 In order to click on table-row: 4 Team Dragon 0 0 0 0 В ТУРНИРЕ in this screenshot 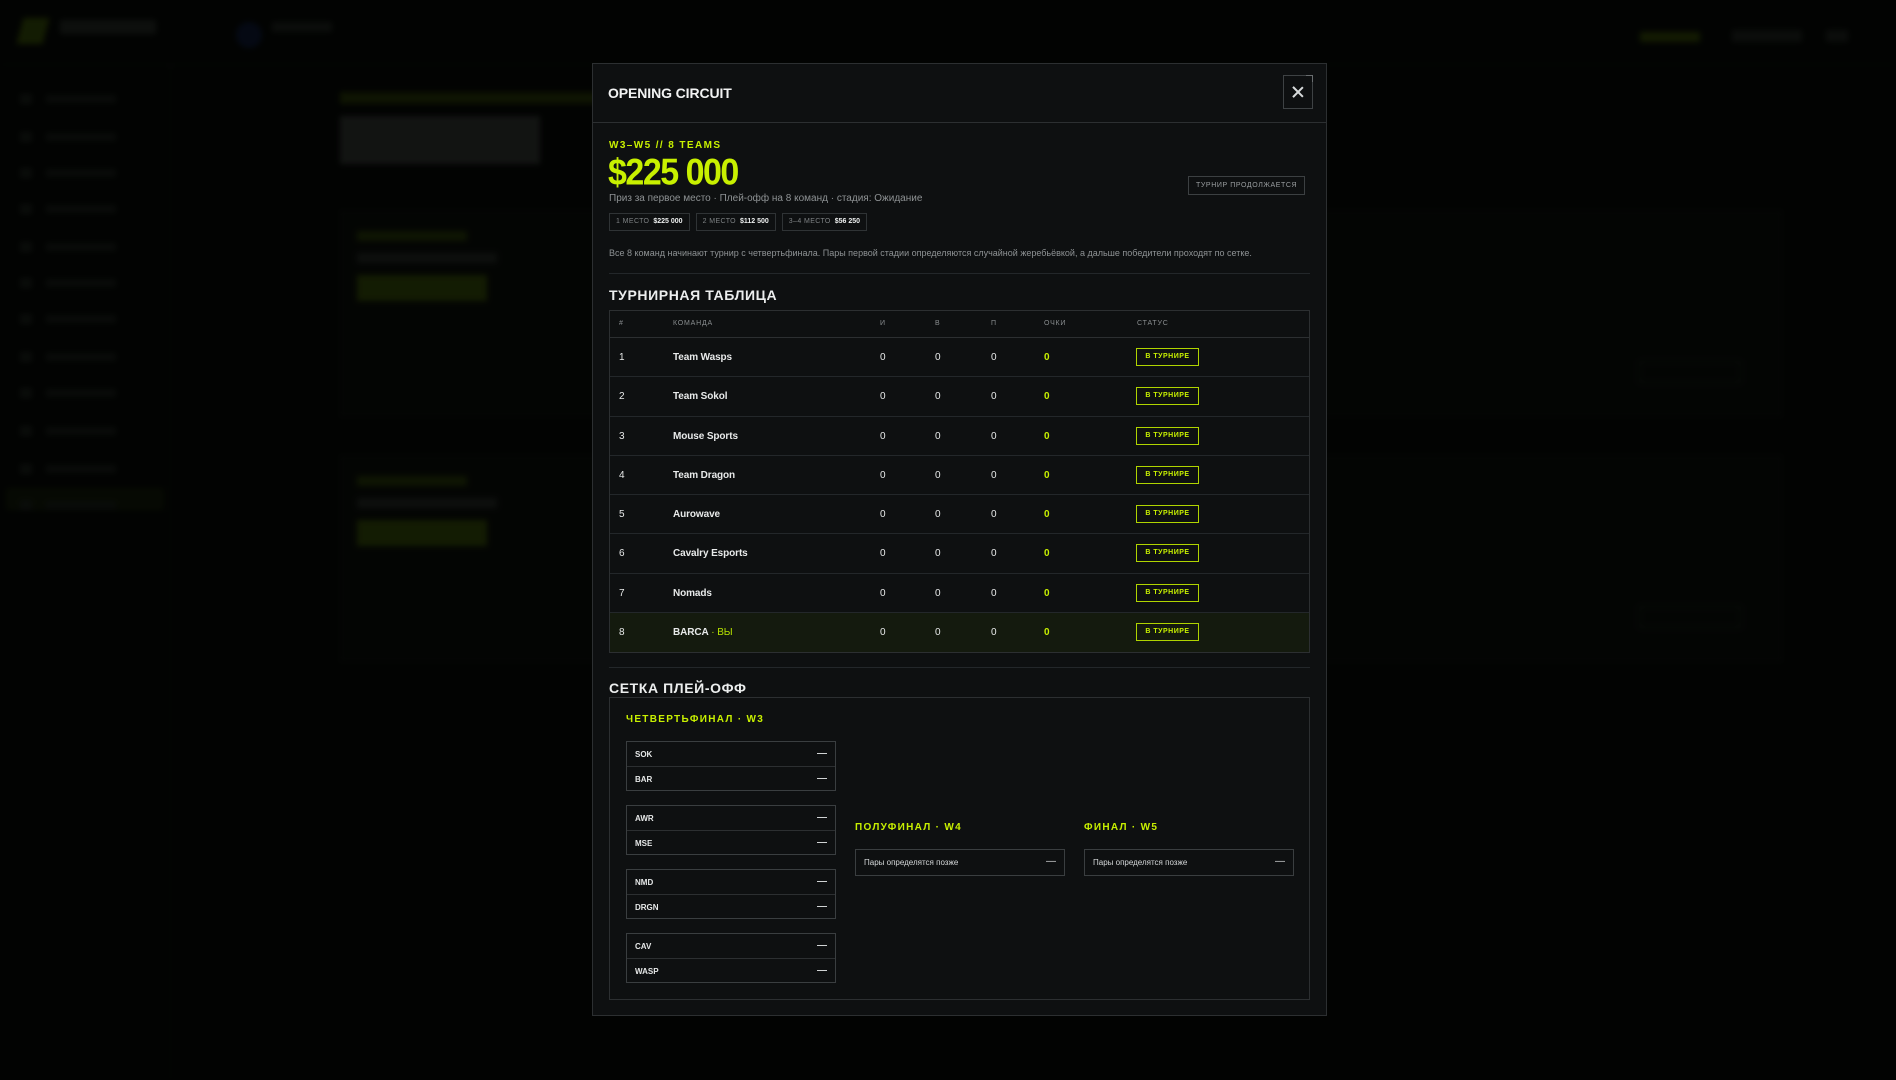, I will do `click(959, 476)`.